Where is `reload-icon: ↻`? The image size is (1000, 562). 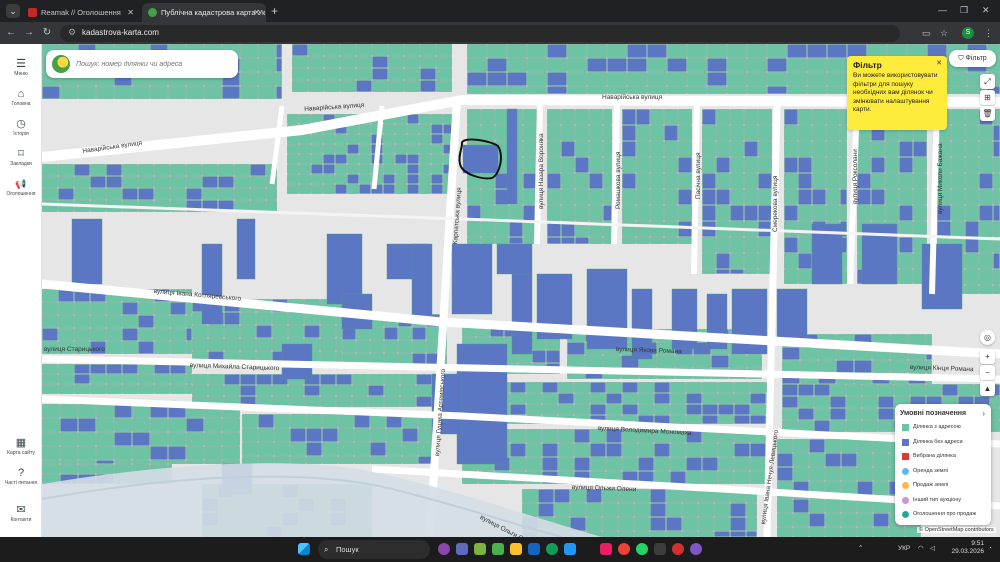
reload-icon: ↻ is located at coordinates (47, 33).